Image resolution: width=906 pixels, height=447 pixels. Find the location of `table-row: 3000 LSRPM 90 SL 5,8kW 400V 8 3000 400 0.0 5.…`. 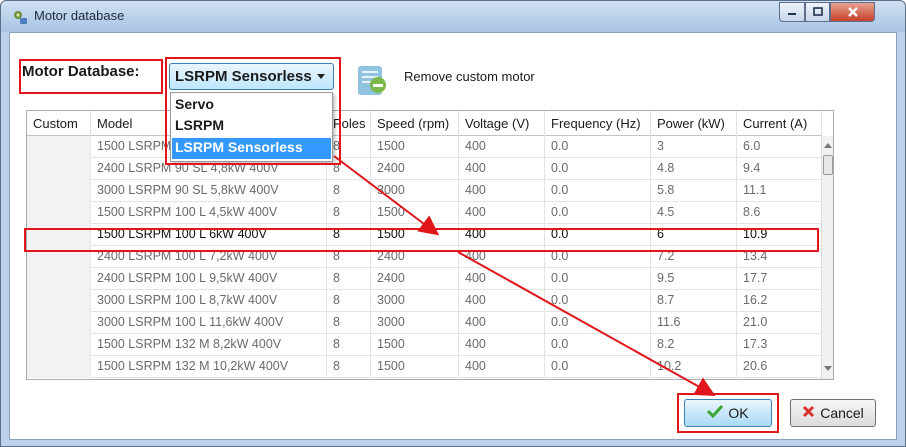

table-row: 3000 LSRPM 90 SL 5,8kW 400V 8 3000 400 0.0 5.… is located at coordinates (424, 191).